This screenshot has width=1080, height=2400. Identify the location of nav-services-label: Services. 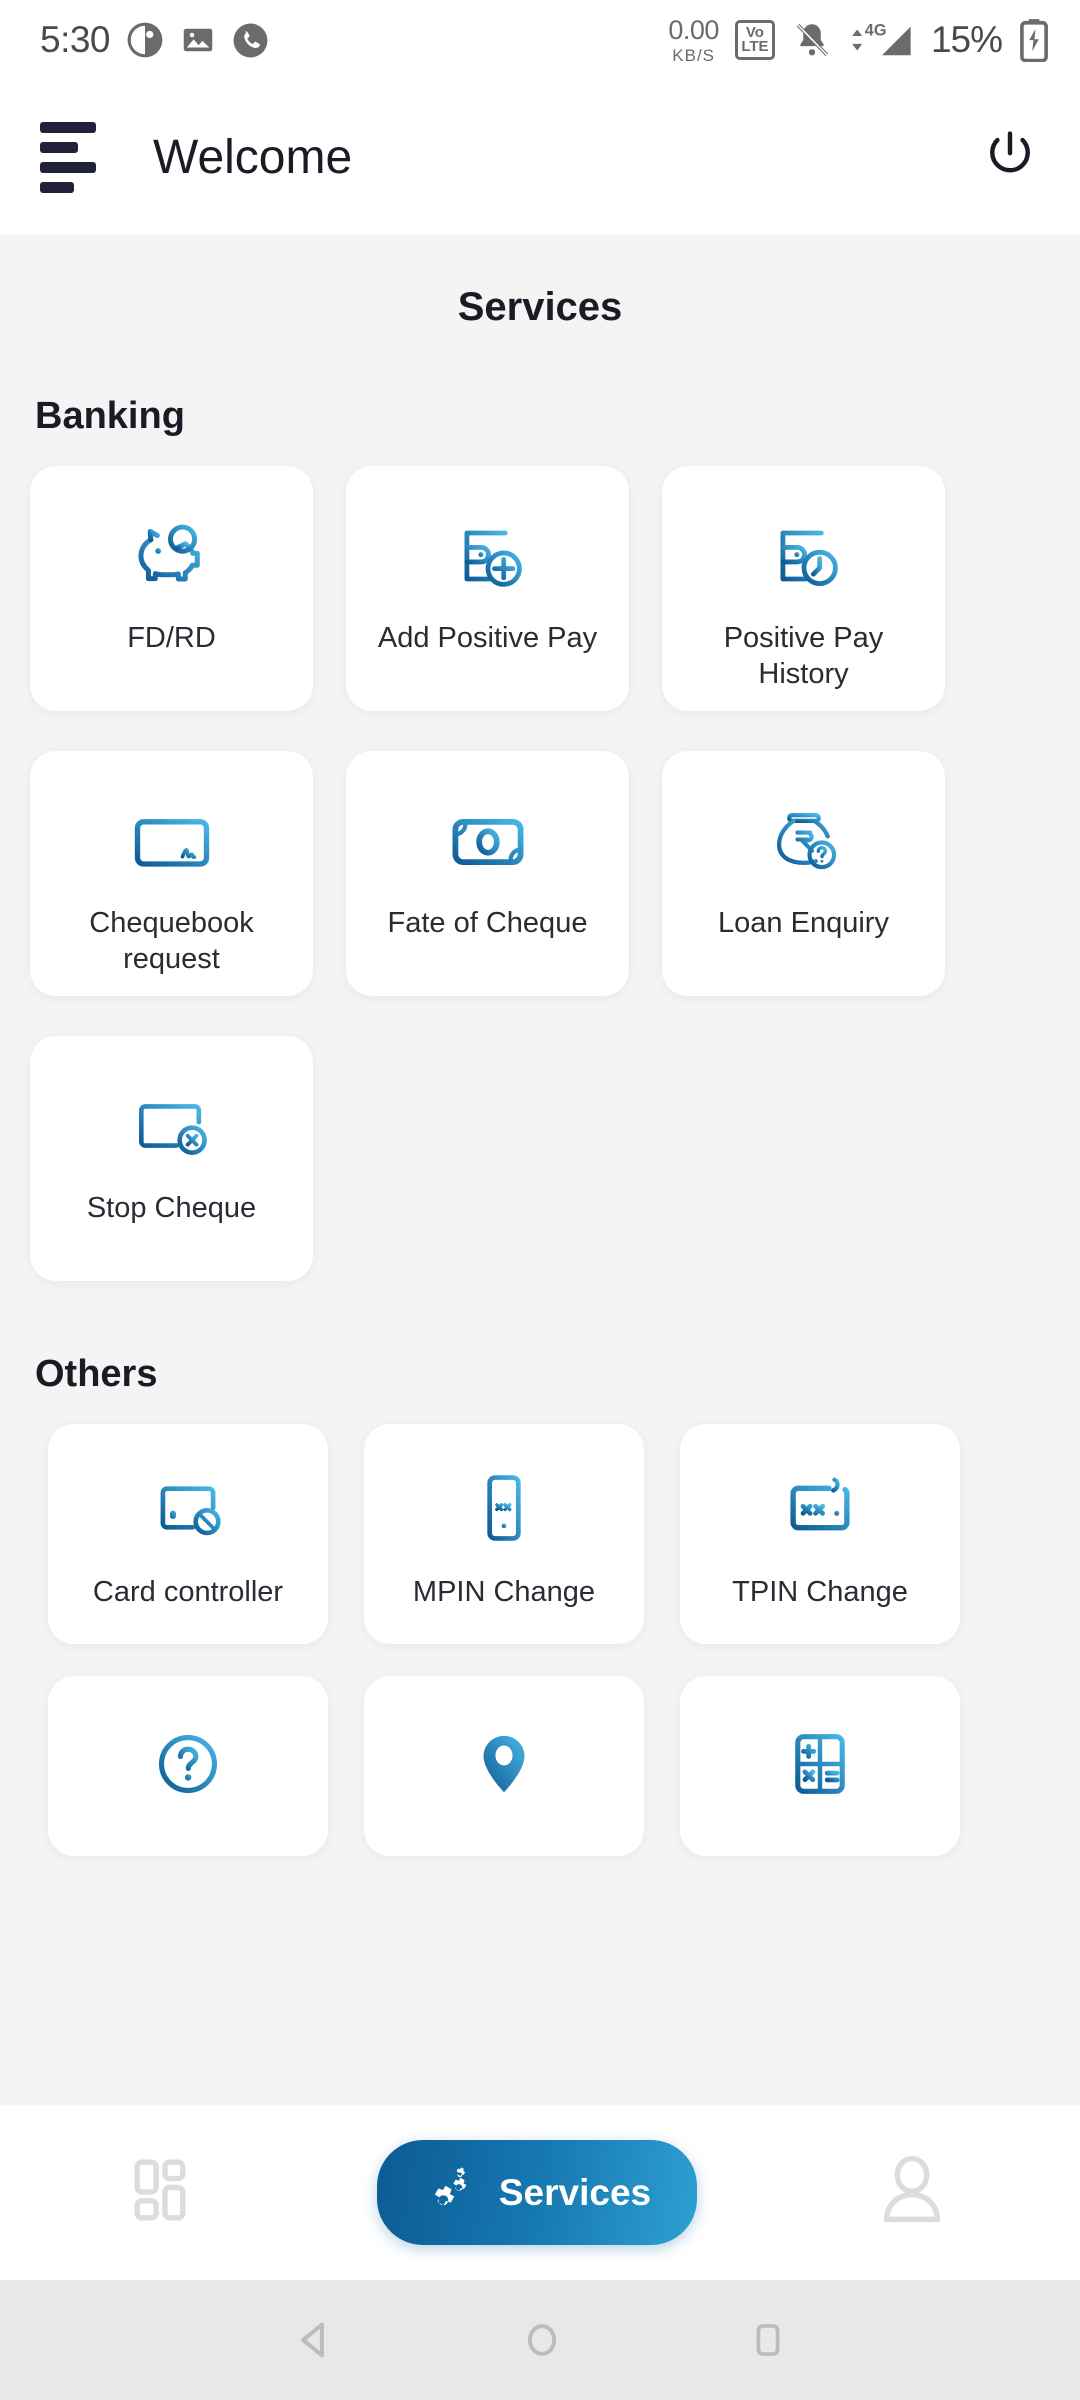
(575, 2192).